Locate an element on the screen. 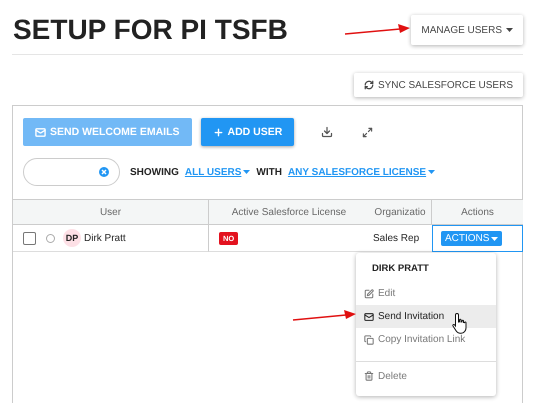  arrow-drawing is located at coordinates (324, 316).